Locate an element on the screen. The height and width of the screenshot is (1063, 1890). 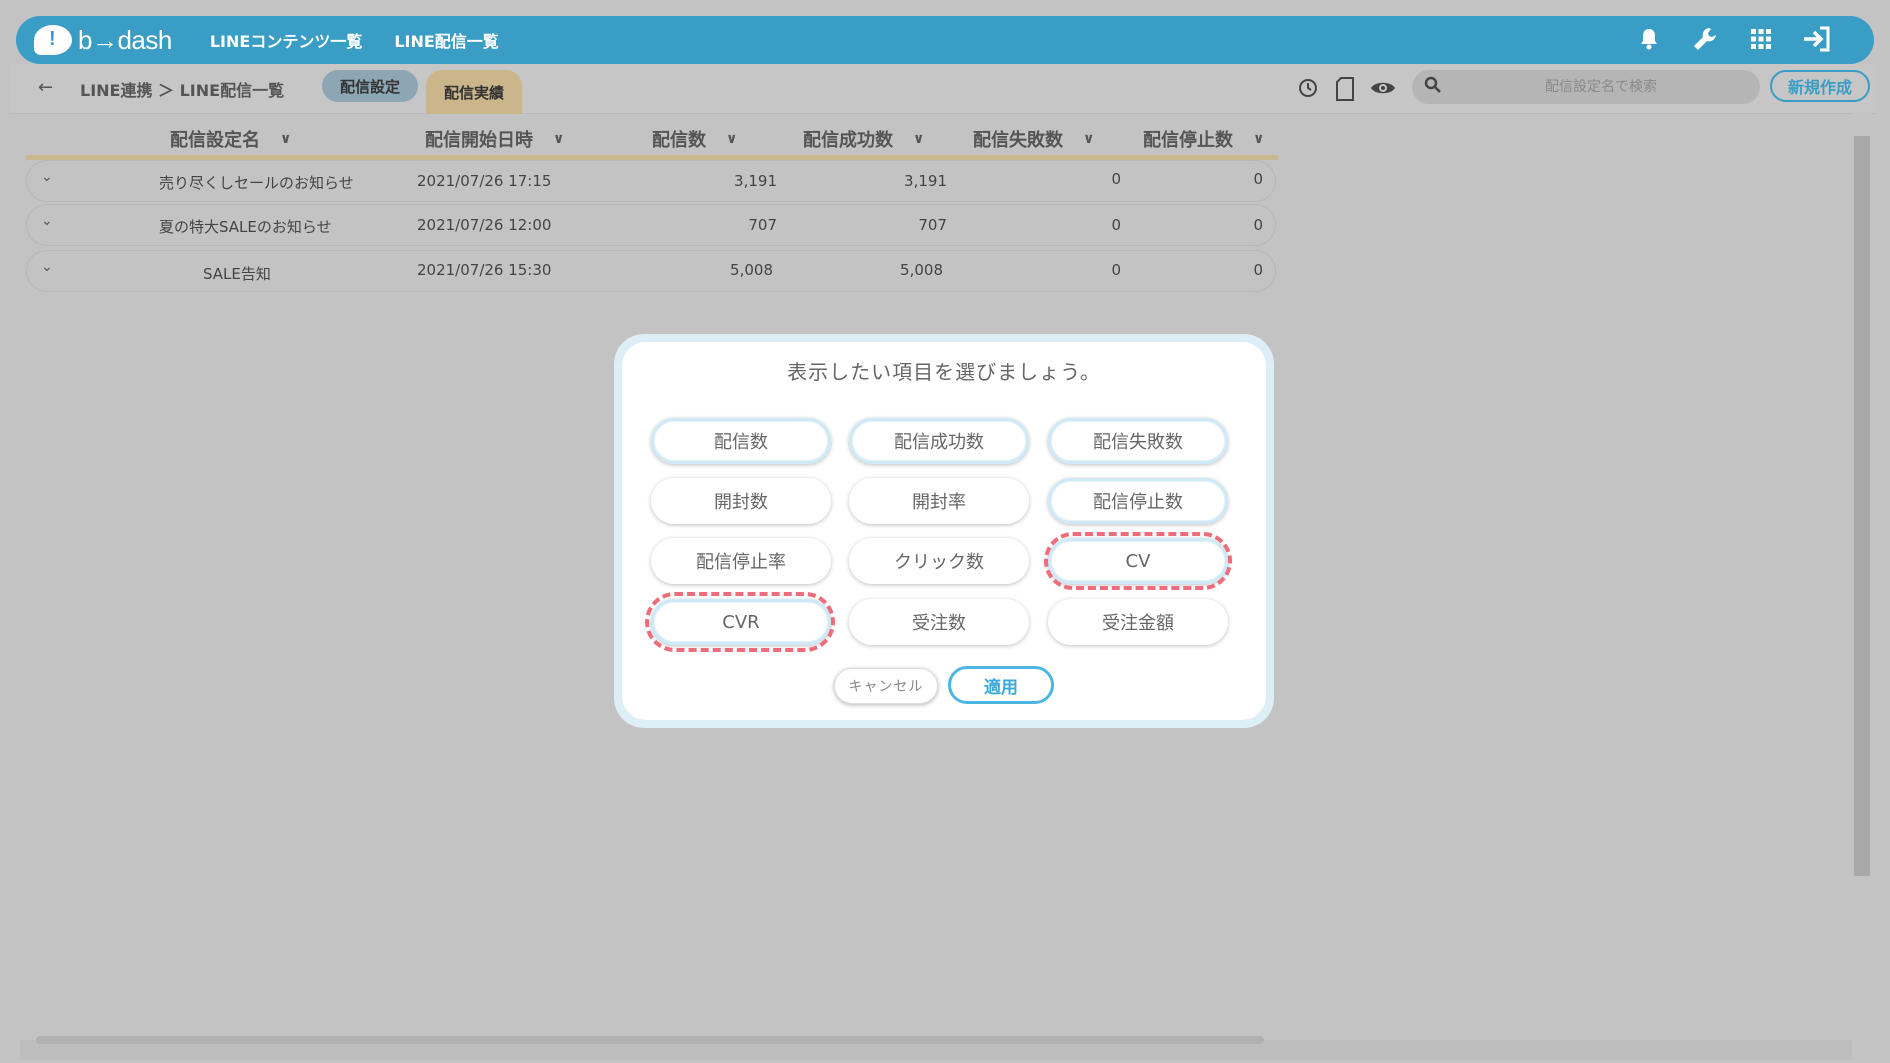
cell-start: 2021/07/26 15:30 is located at coordinates (484, 270).